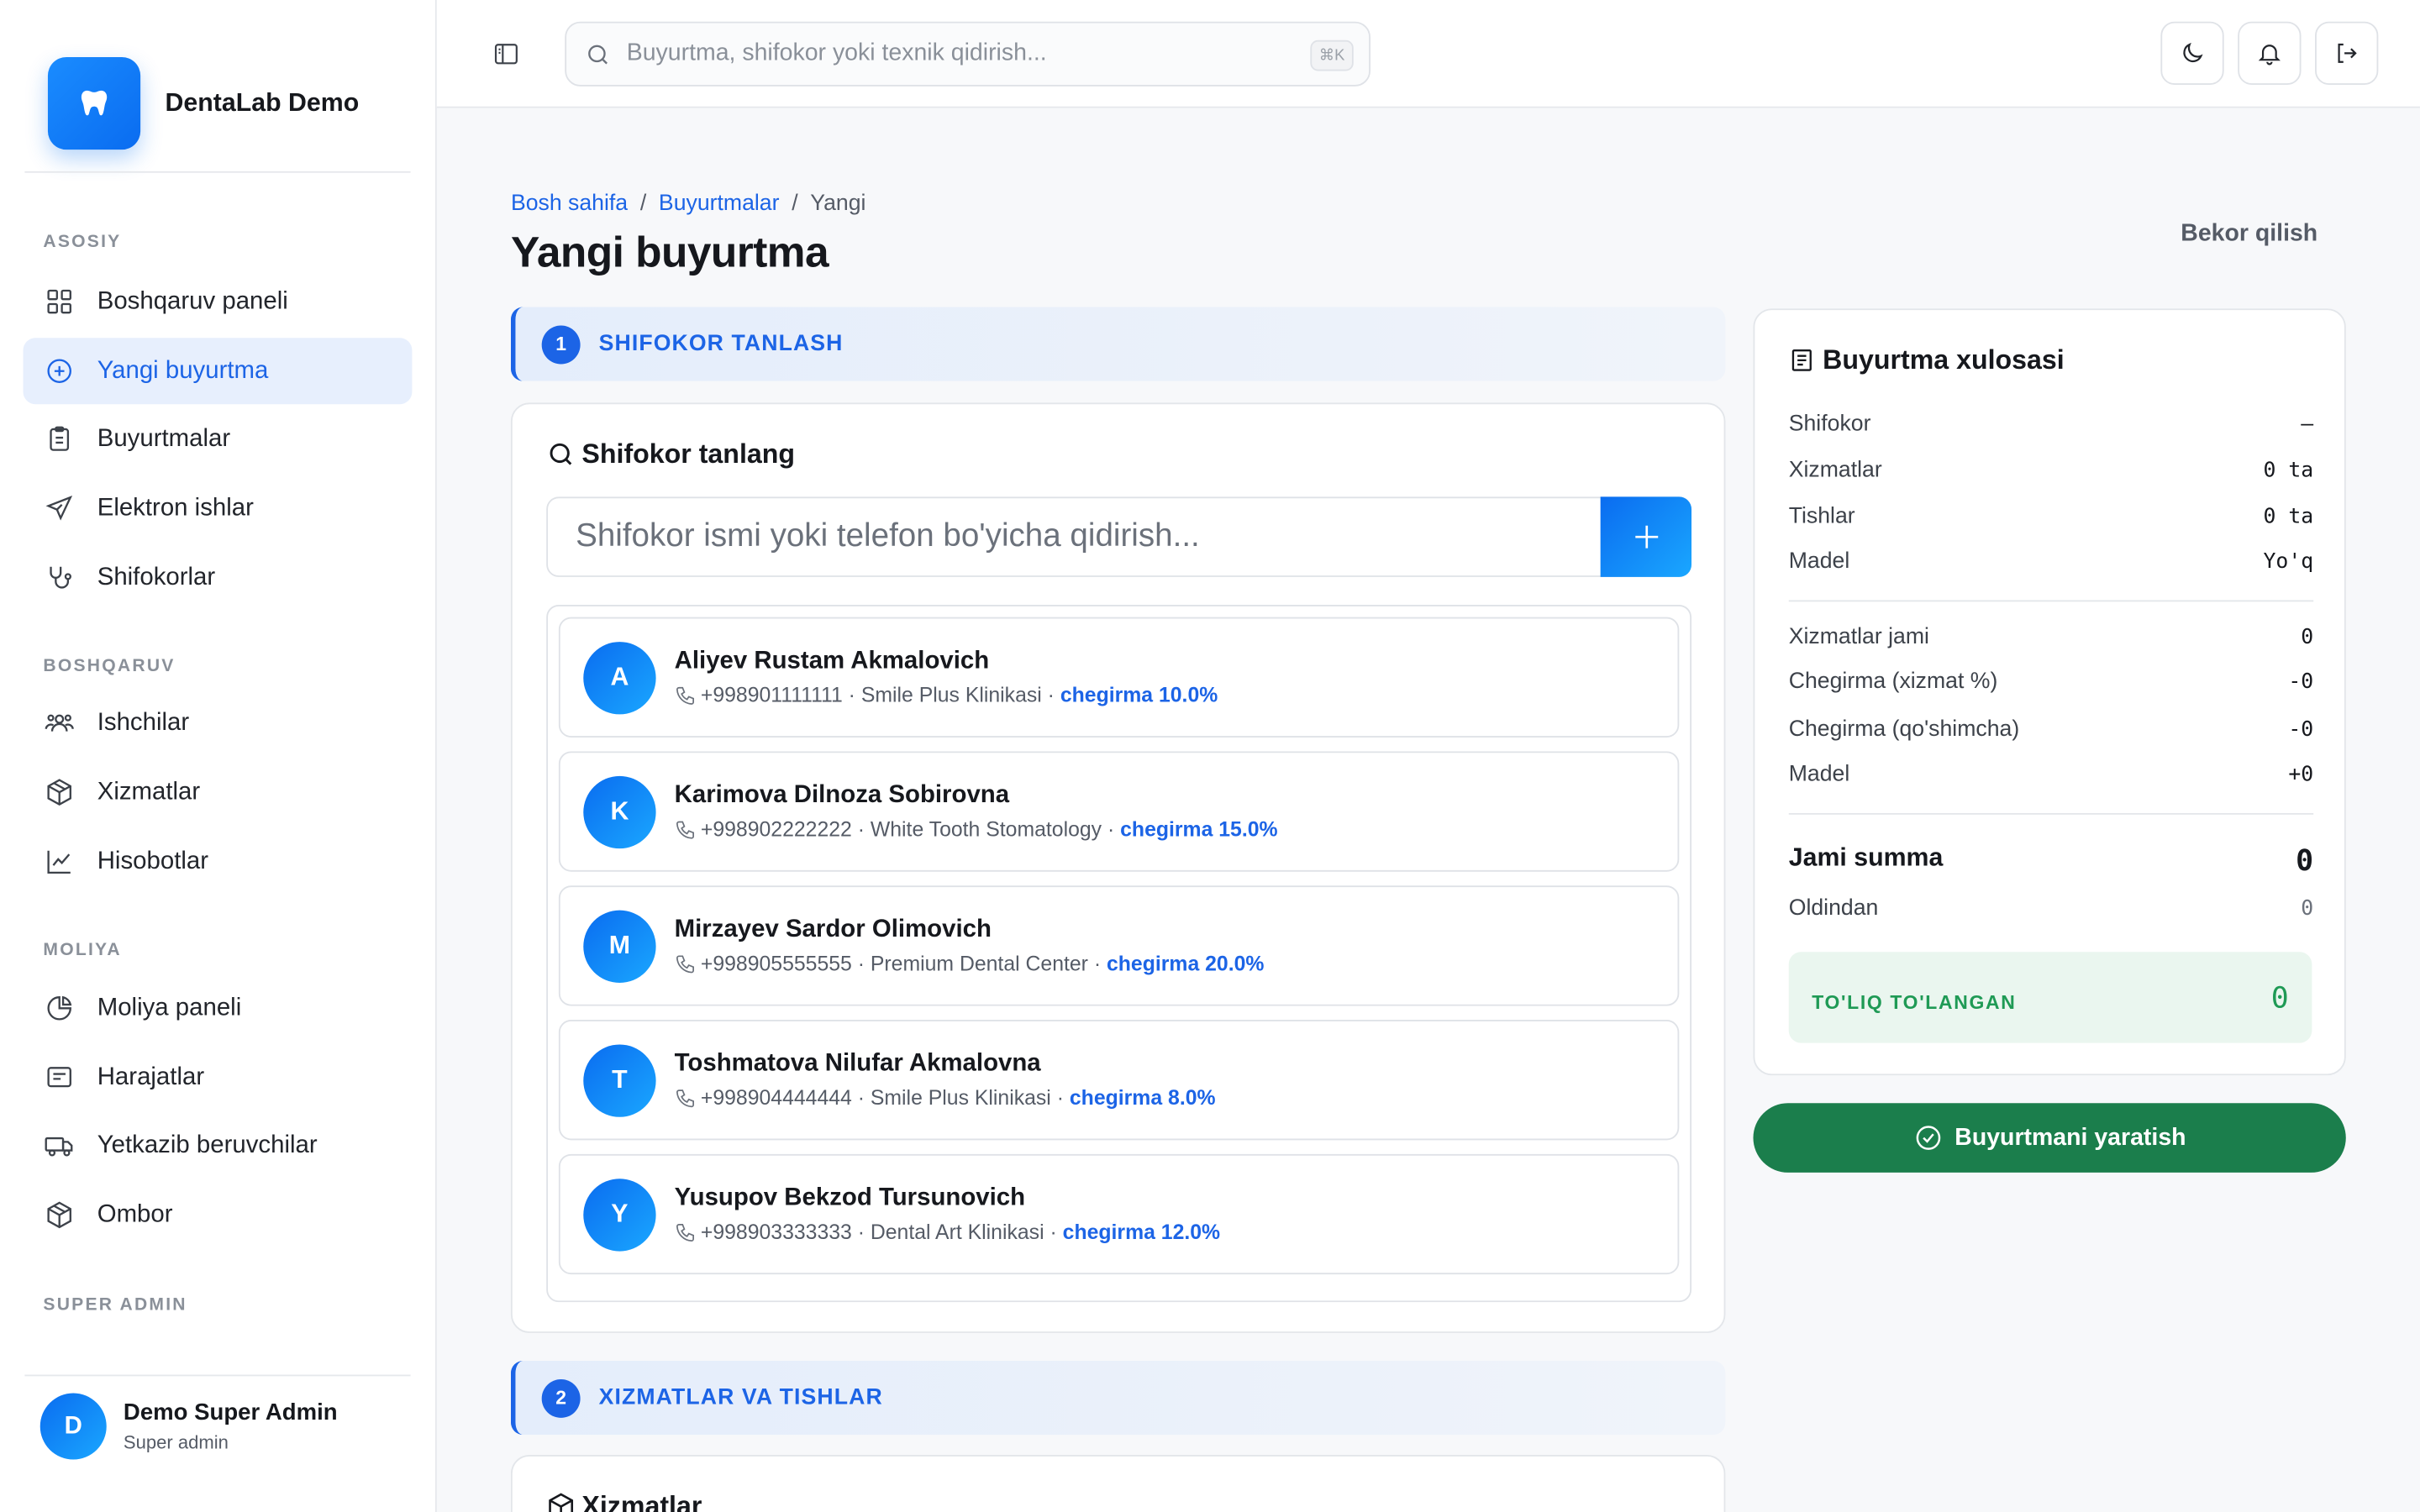 This screenshot has height=1512, width=2420. What do you see at coordinates (838, 204) in the screenshot?
I see `breadcrumb-current: Yangi` at bounding box center [838, 204].